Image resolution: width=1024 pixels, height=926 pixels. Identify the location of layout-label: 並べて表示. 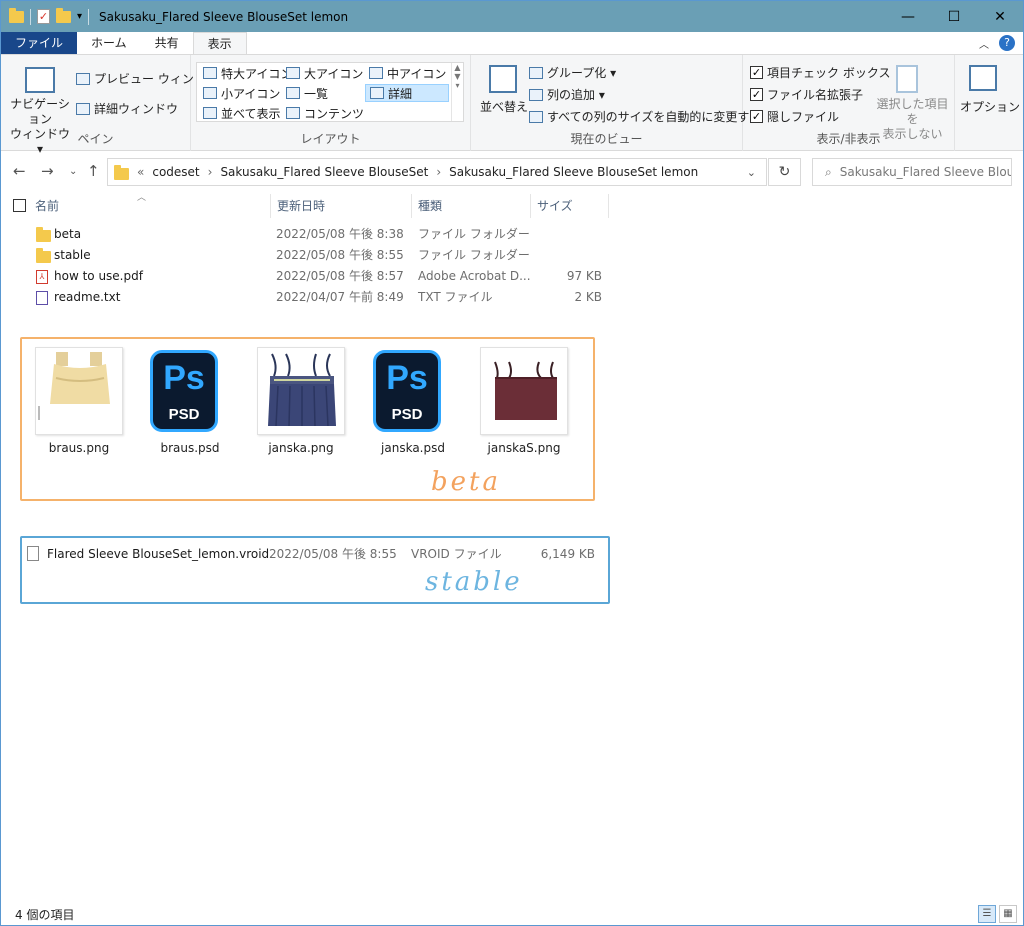
(251, 113).